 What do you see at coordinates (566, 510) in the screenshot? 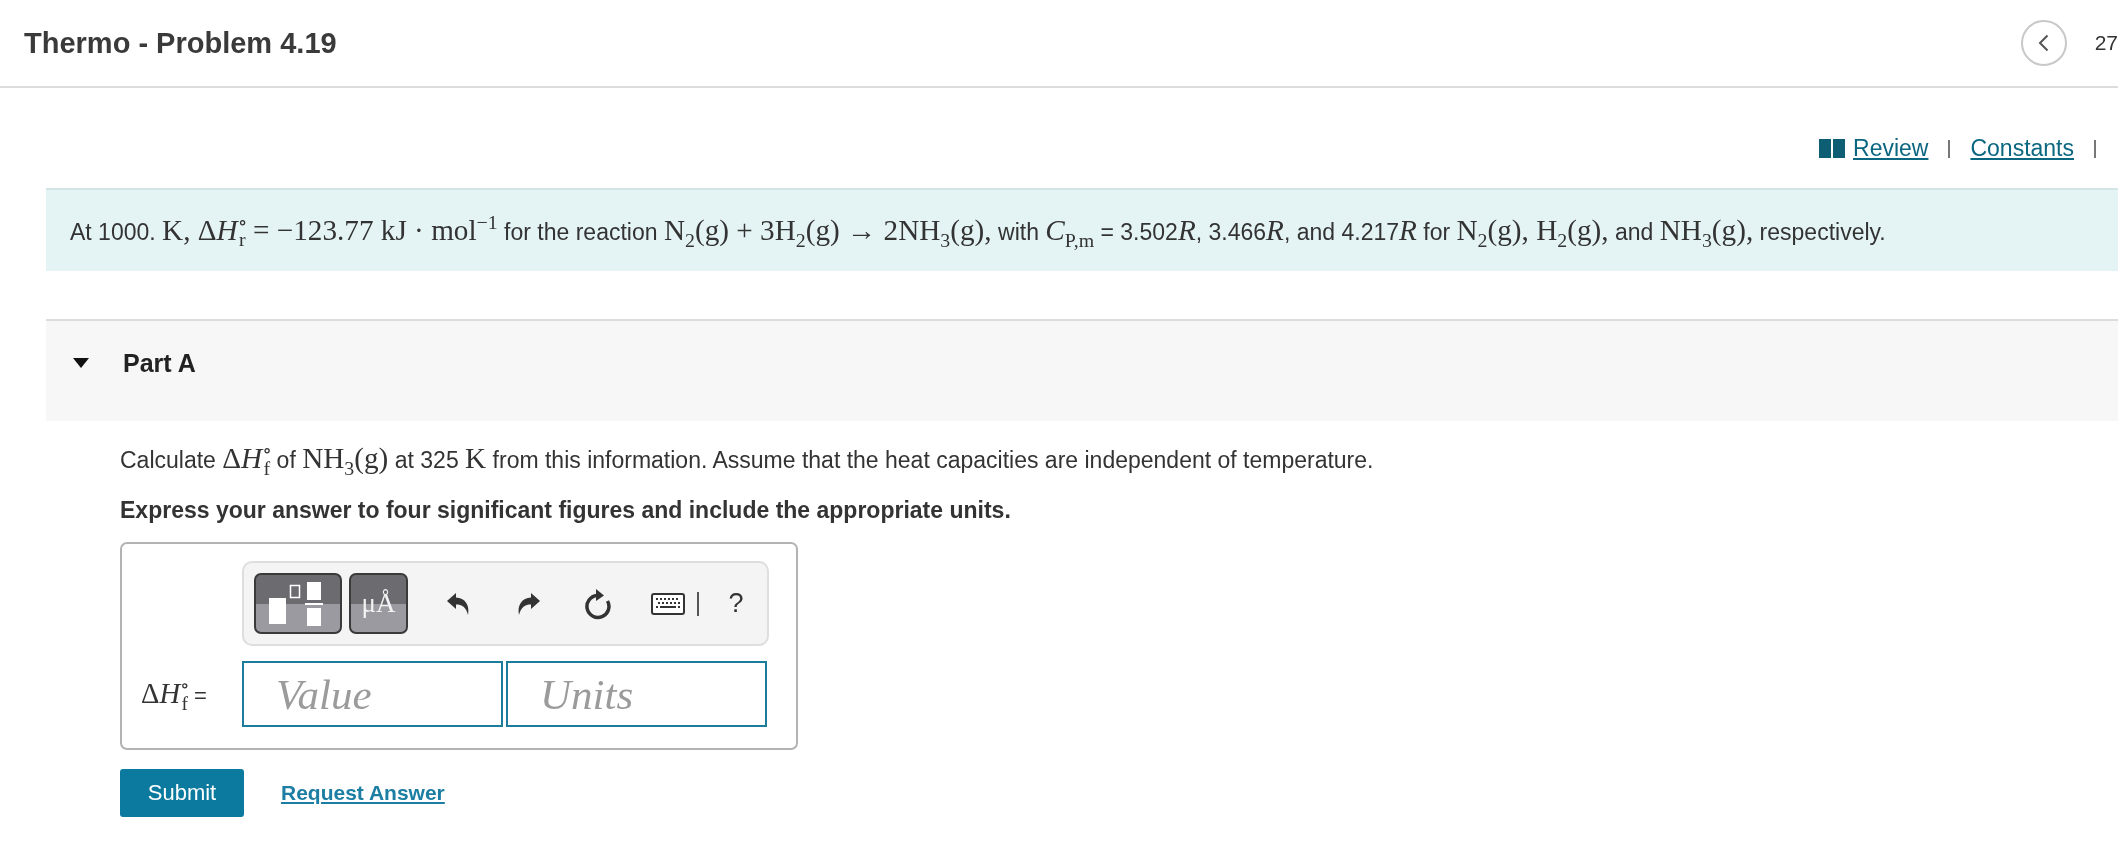
I see `instruction-text: Express your answer to four significant figures and include the appropriate units.` at bounding box center [566, 510].